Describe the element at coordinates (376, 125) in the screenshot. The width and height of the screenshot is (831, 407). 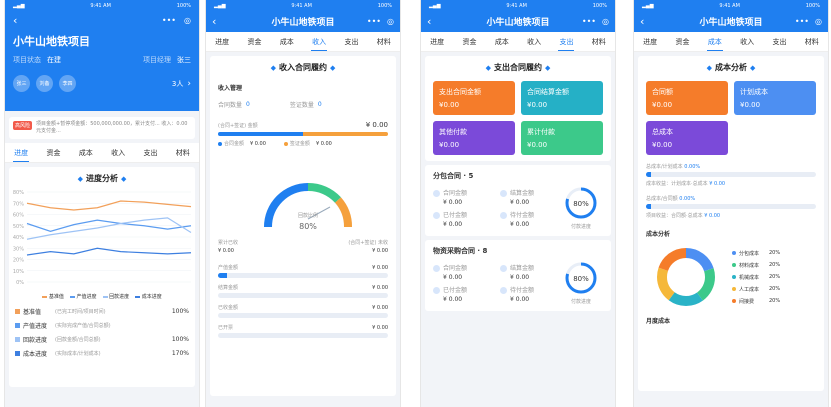
I see `total-value: ¥ 0.00` at that location.